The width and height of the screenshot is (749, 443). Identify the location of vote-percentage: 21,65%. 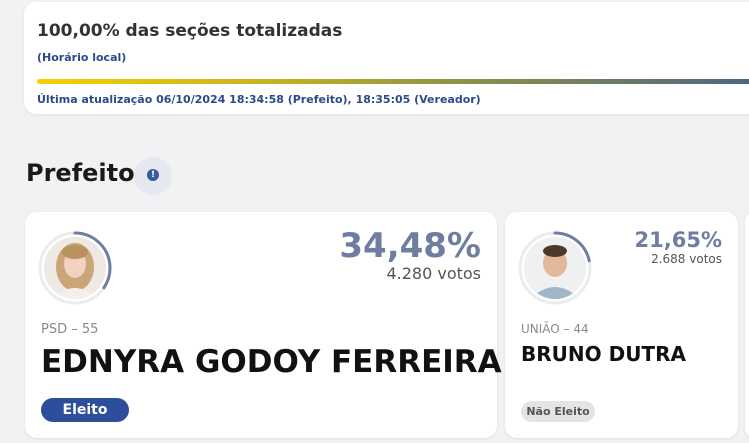
(678, 240).